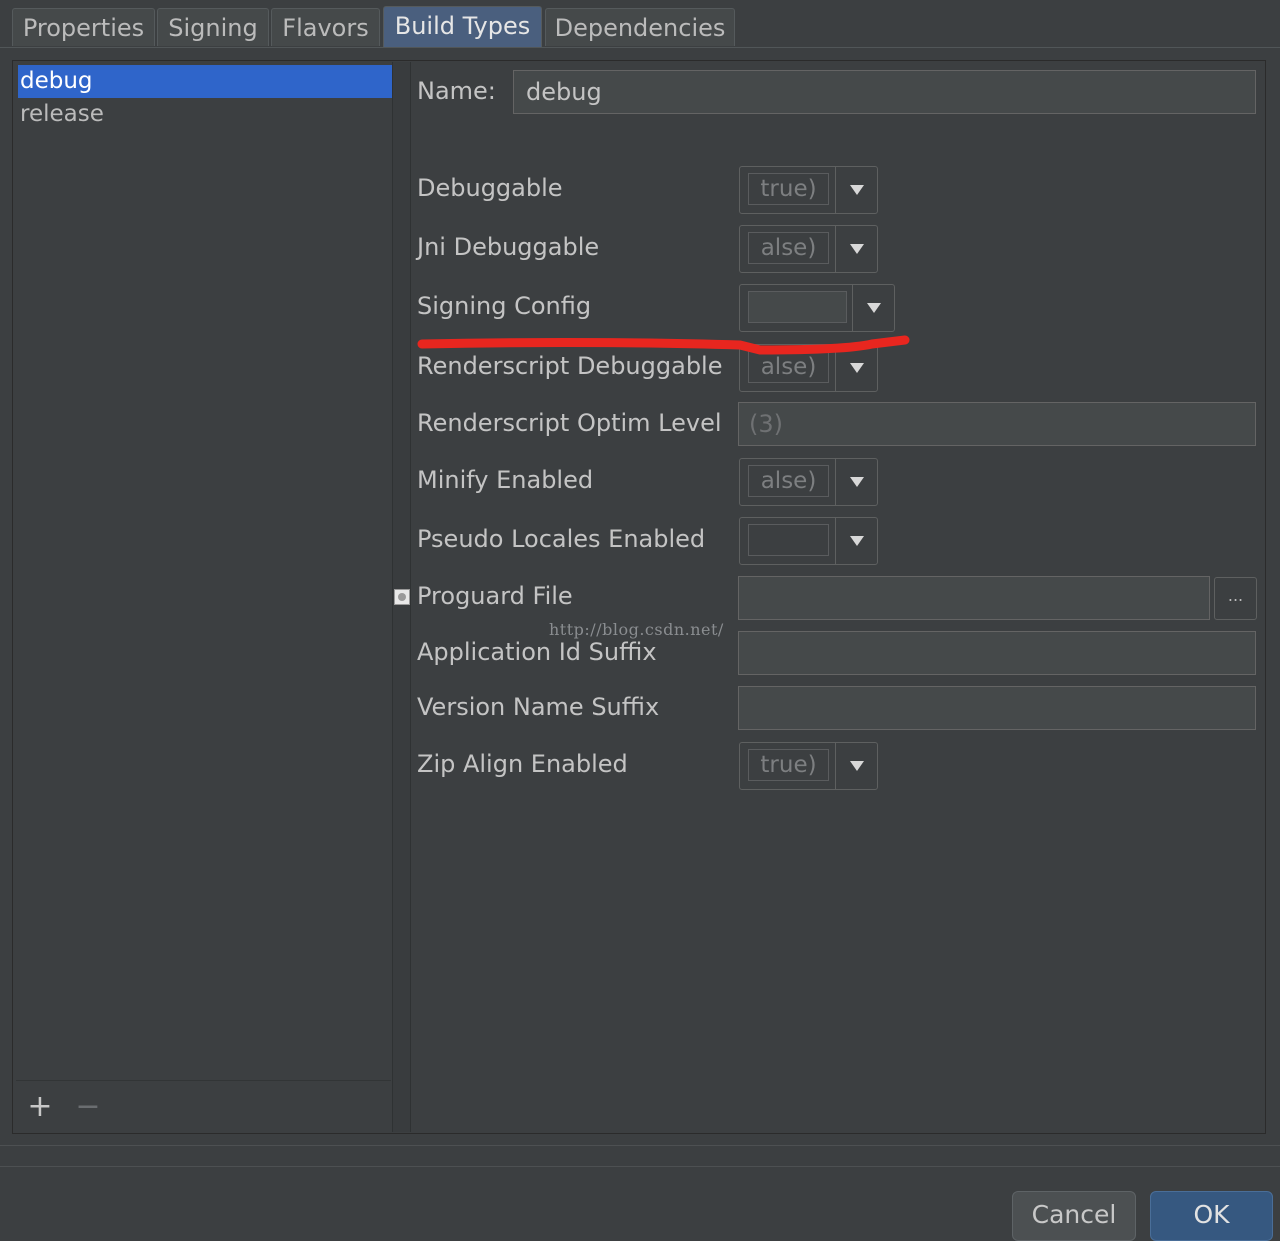  I want to click on version-name-suffix-field, so click(997, 708).